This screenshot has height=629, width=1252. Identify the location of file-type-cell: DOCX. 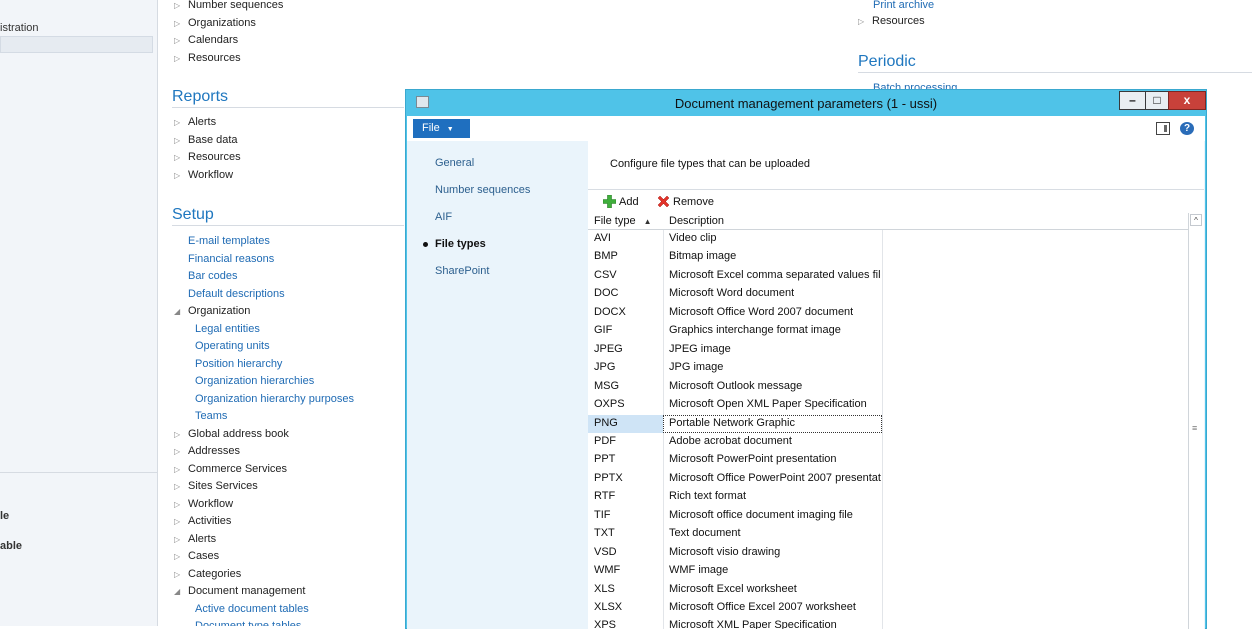
(610, 312).